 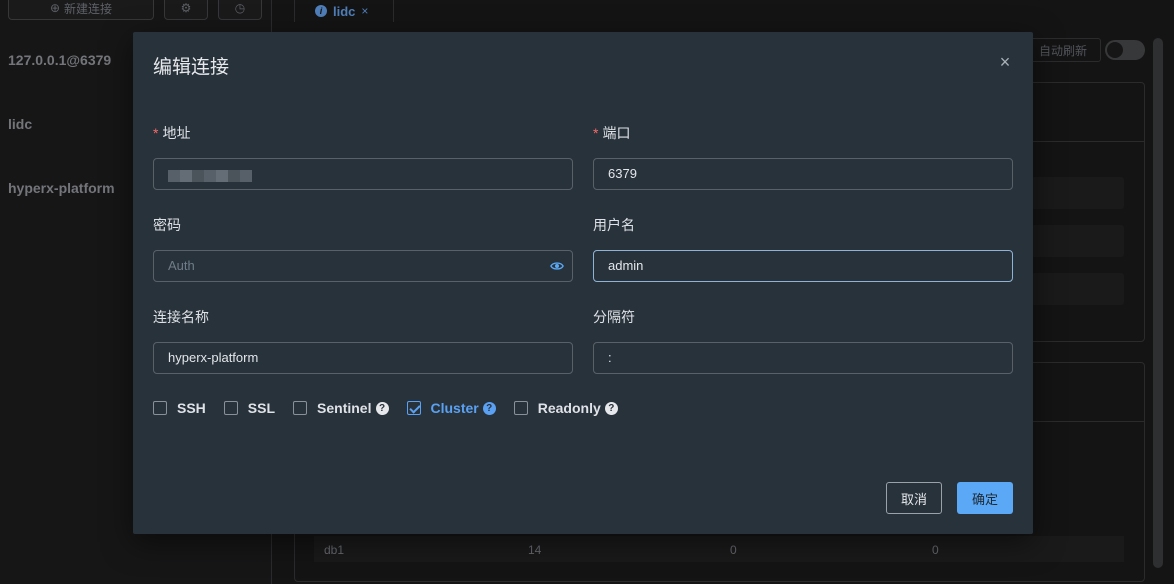 What do you see at coordinates (803, 174) in the screenshot?
I see `port-input: 6379` at bounding box center [803, 174].